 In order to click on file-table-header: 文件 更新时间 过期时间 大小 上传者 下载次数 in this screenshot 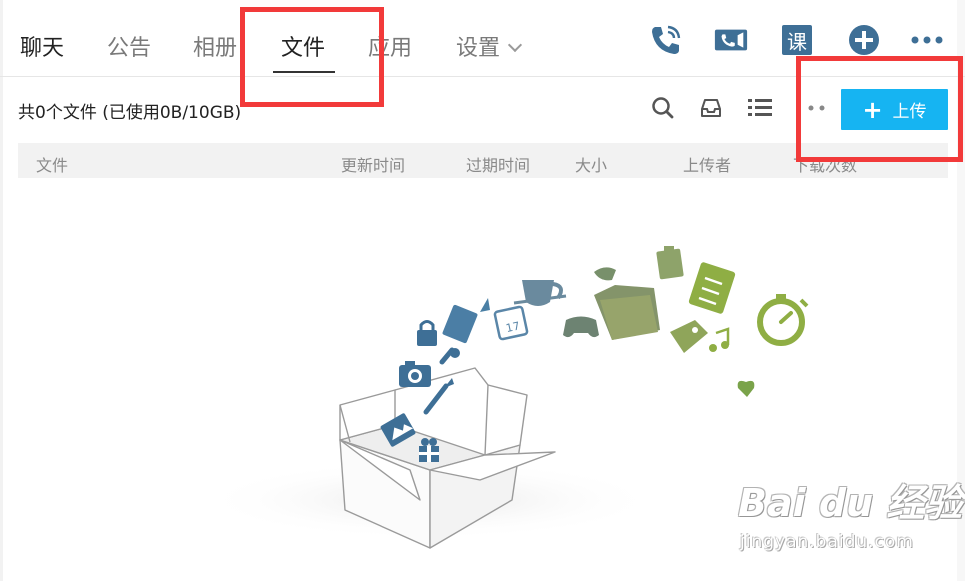, I will do `click(483, 160)`.